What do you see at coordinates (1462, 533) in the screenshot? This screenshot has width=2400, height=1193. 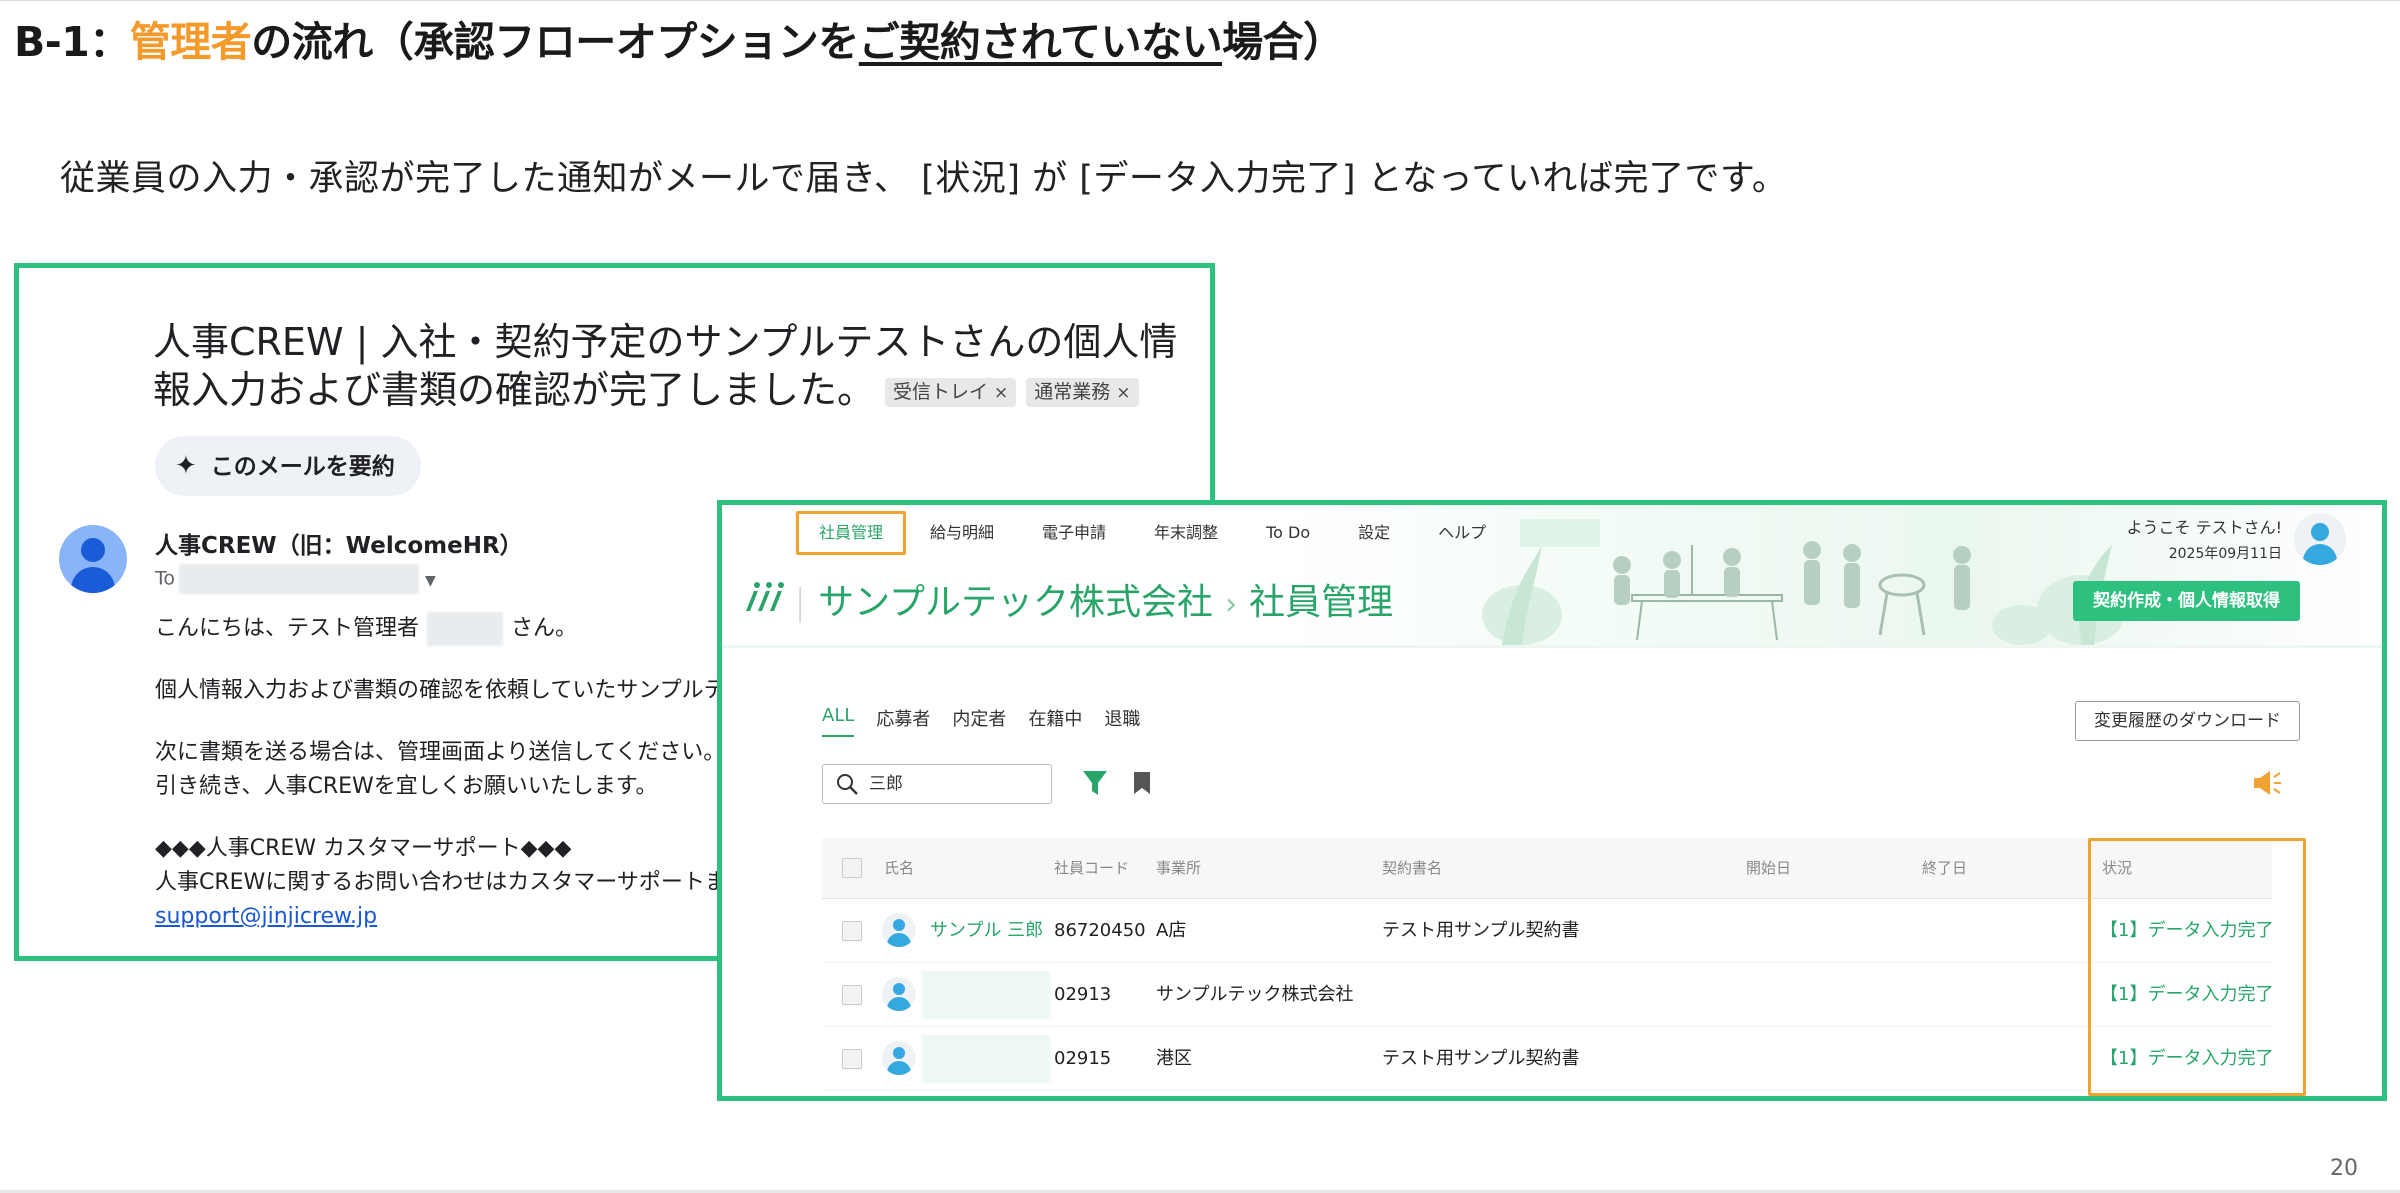 I see `nav-help: ヘルプ` at bounding box center [1462, 533].